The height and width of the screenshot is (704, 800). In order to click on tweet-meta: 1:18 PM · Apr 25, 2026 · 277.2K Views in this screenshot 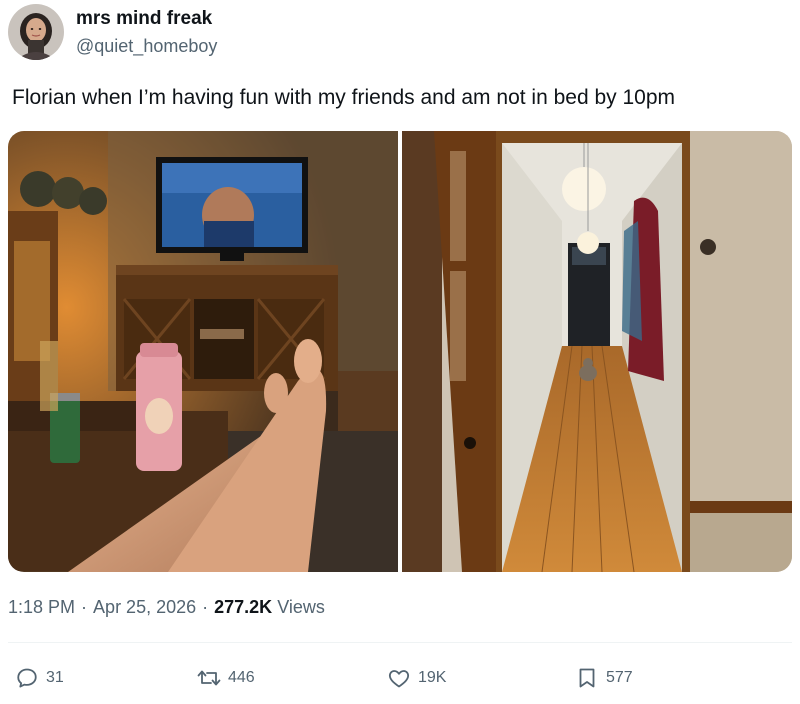, I will do `click(166, 607)`.